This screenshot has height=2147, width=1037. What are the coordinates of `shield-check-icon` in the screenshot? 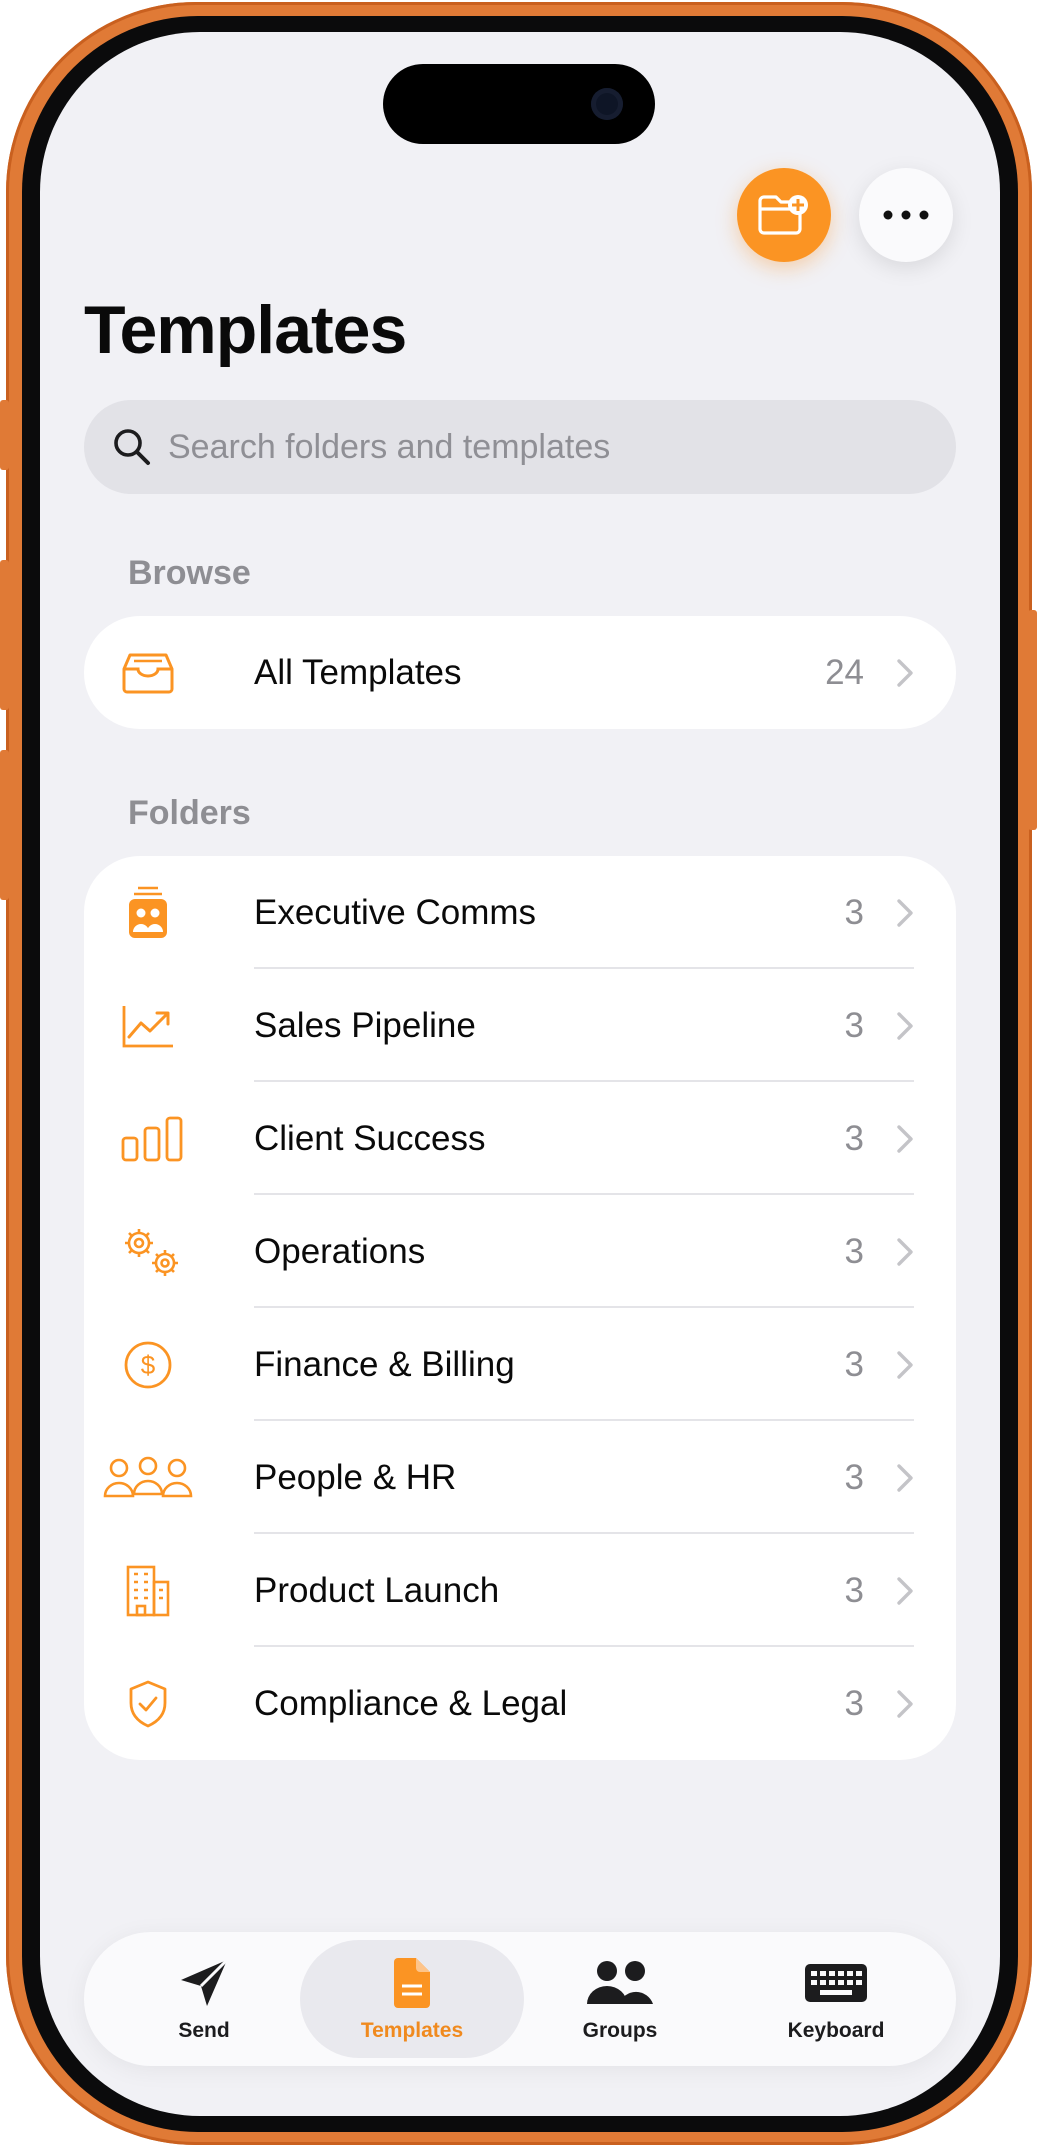 It's located at (148, 1704).